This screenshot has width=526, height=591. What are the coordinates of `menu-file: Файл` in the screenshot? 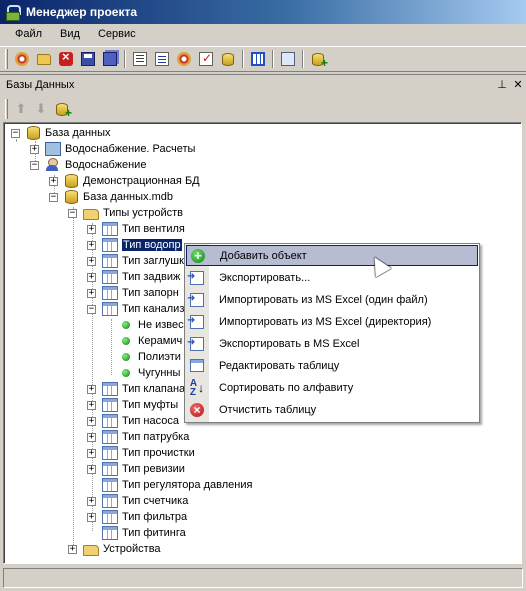 It's located at (28, 34).